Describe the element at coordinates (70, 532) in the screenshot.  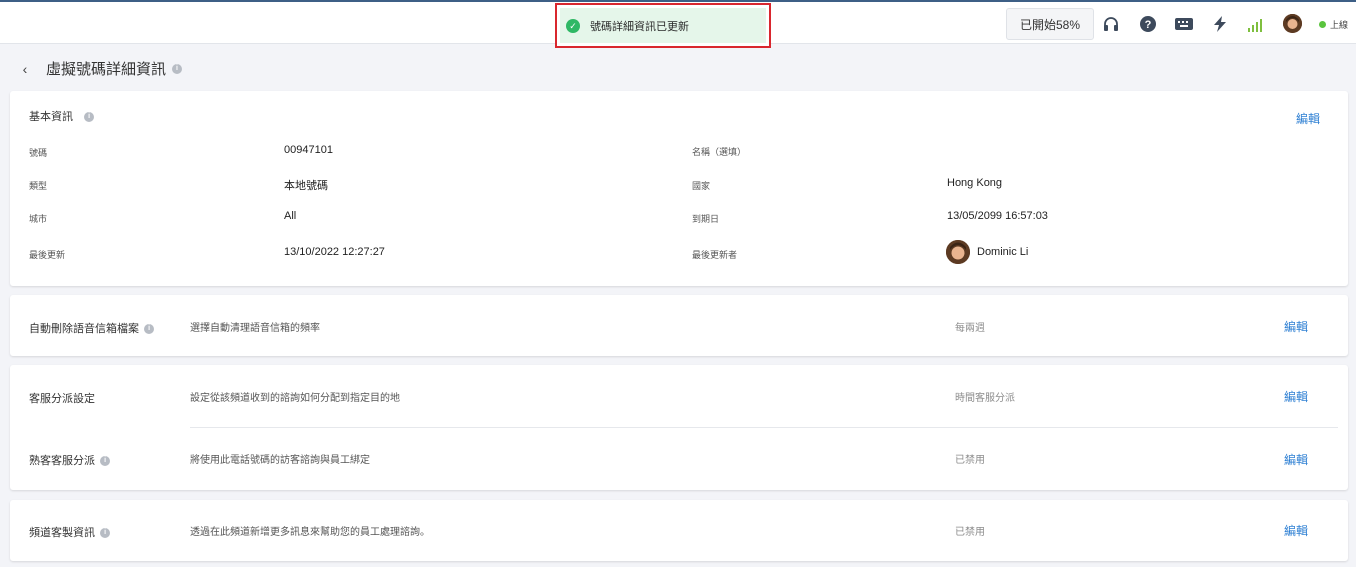
I see `custom-info-label: 頻道客製資訊 i` at that location.